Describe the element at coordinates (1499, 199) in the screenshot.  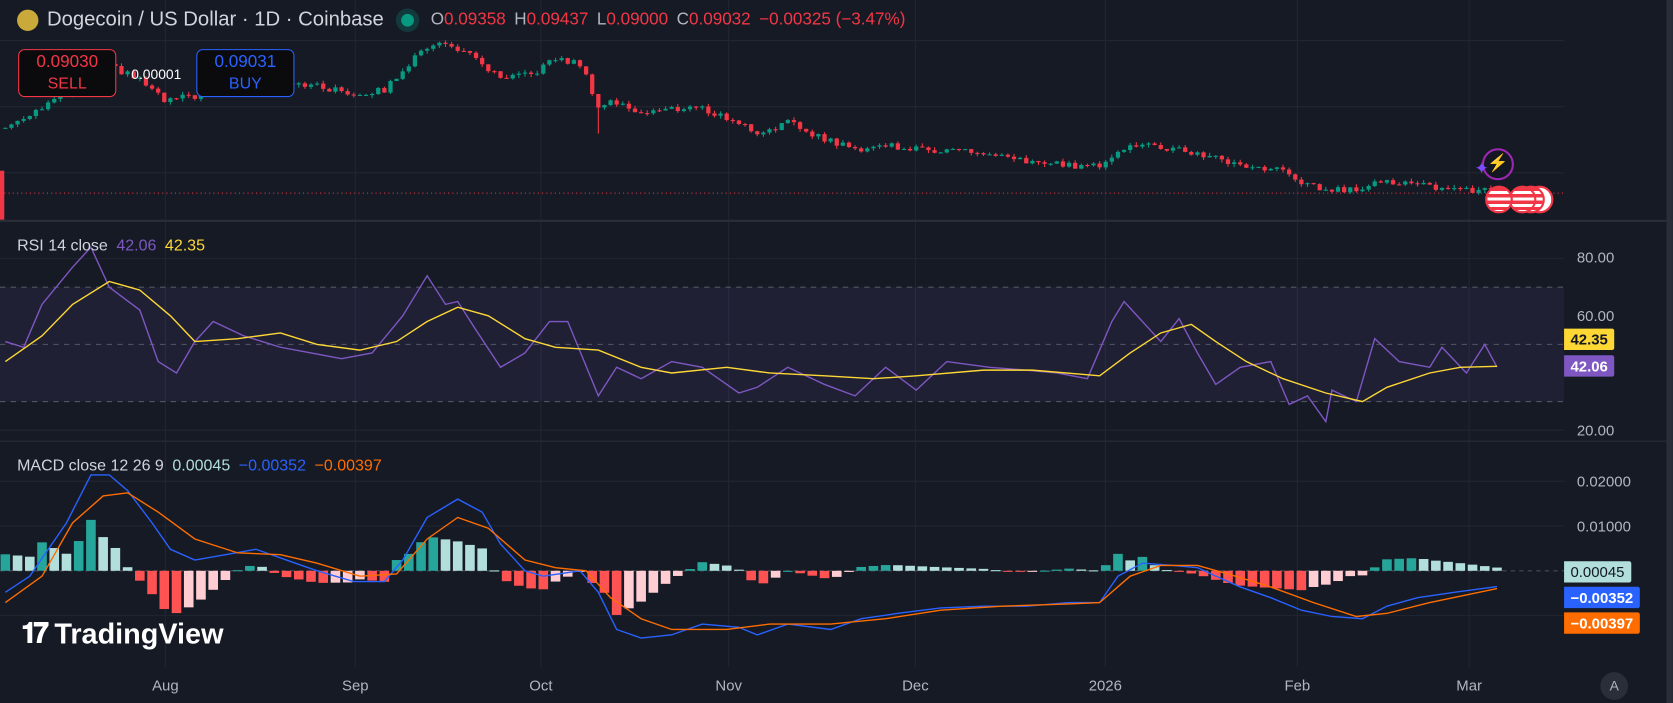
I see `us-flag-event-icon` at that location.